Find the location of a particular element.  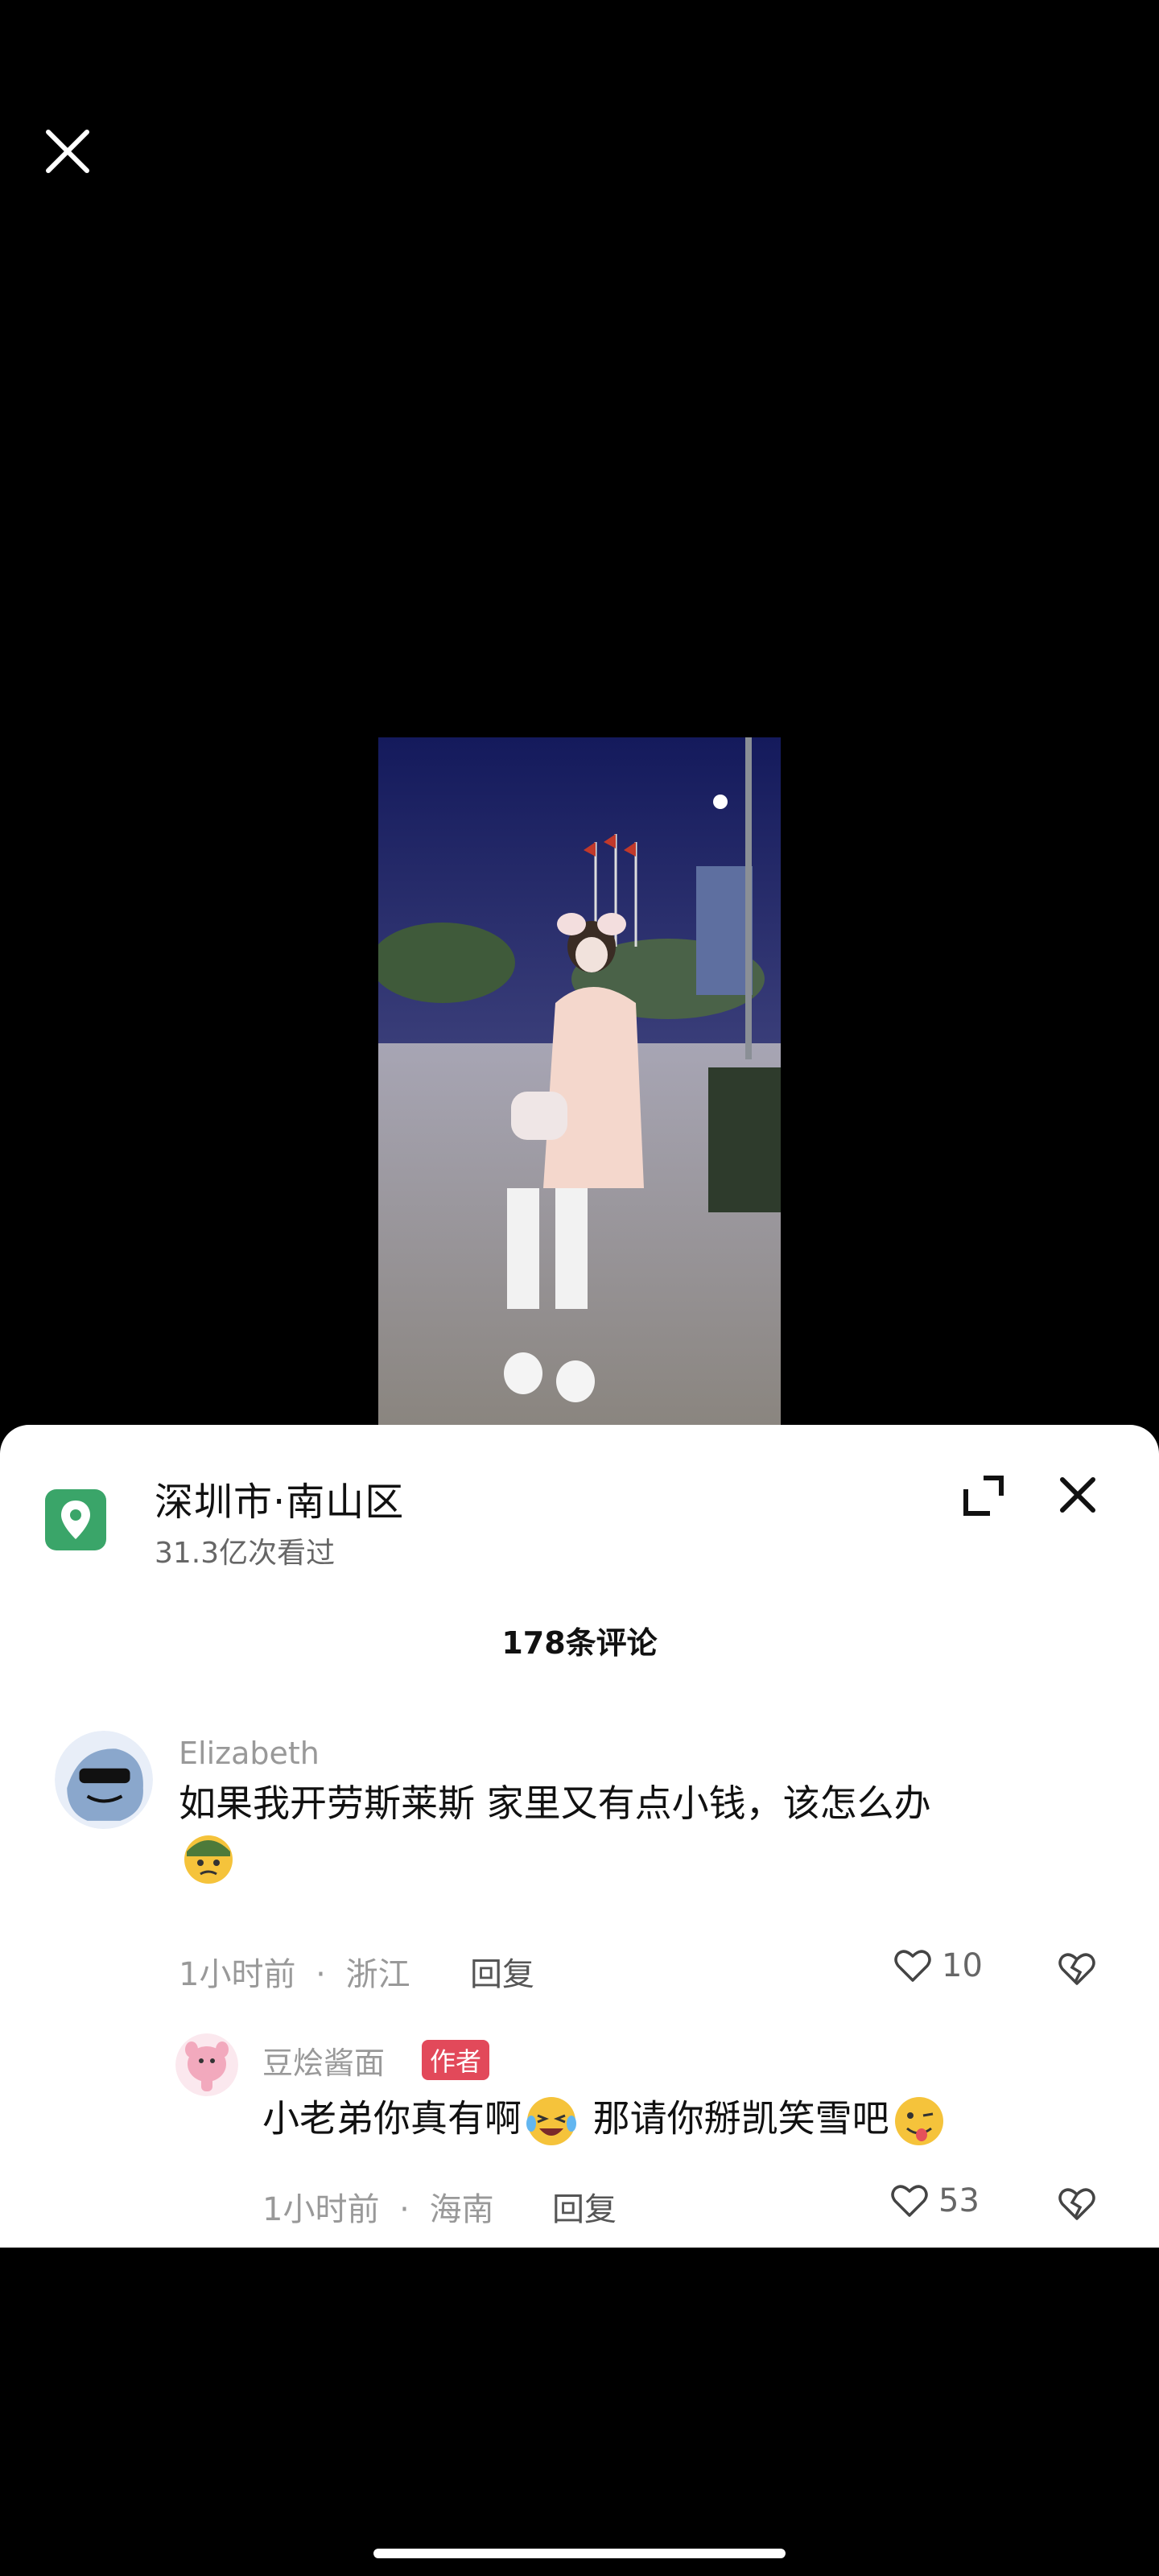

comment-text-content: 如果我开劳斯莱斯 家里又有点小钱，该怎么办 is located at coordinates (555, 1803).